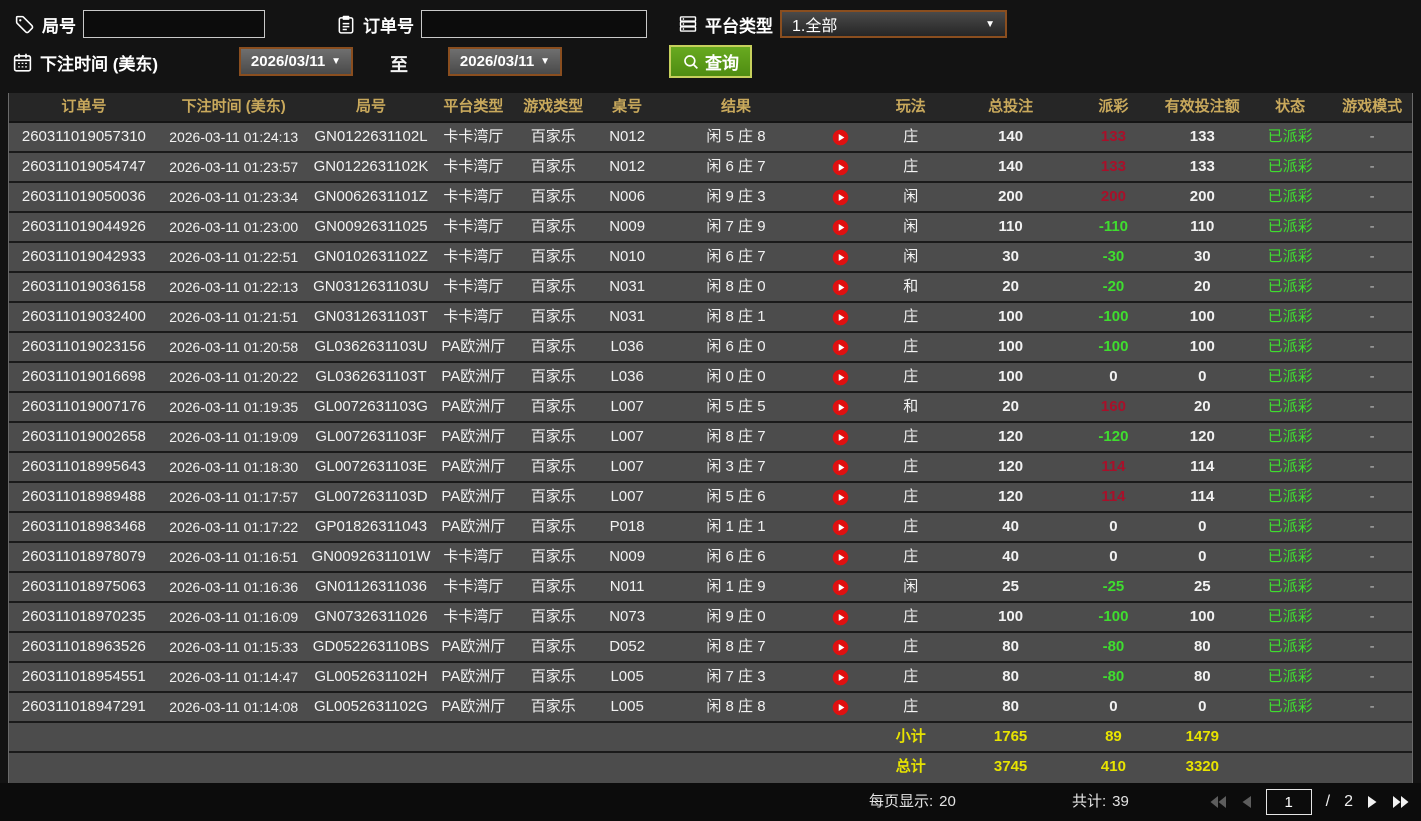 Image resolution: width=1421 pixels, height=821 pixels. What do you see at coordinates (627, 586) in the screenshot?
I see `cell-table_no: N011` at bounding box center [627, 586].